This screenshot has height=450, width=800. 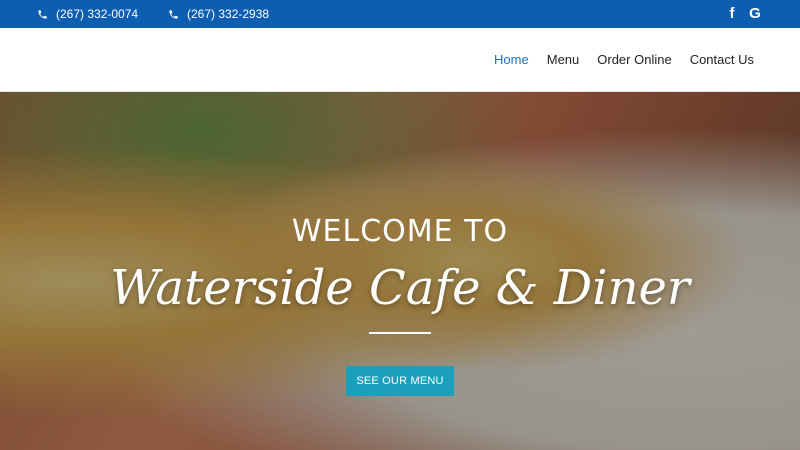 What do you see at coordinates (722, 59) in the screenshot?
I see `nav-contact-us: Contact Us` at bounding box center [722, 59].